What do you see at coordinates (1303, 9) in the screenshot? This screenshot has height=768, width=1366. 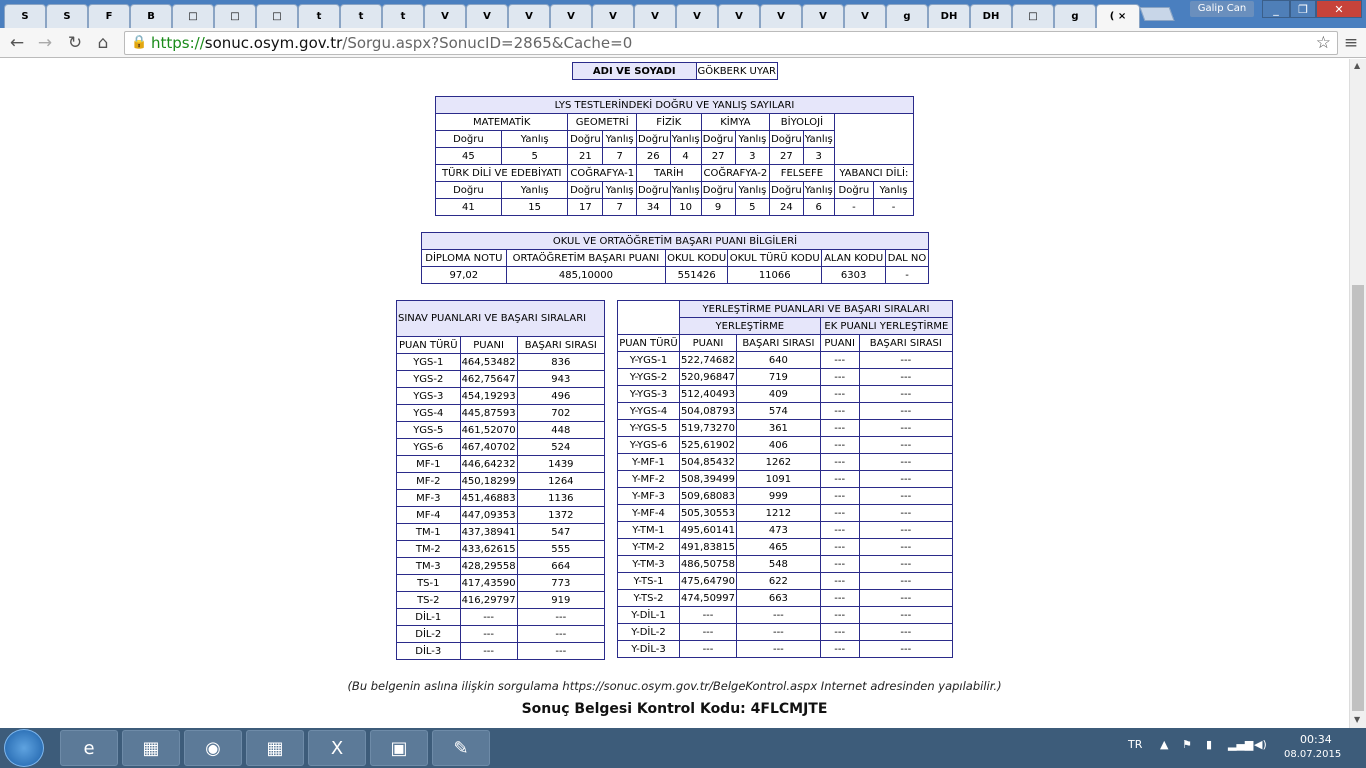 I see `maximize-button: ❐` at bounding box center [1303, 9].